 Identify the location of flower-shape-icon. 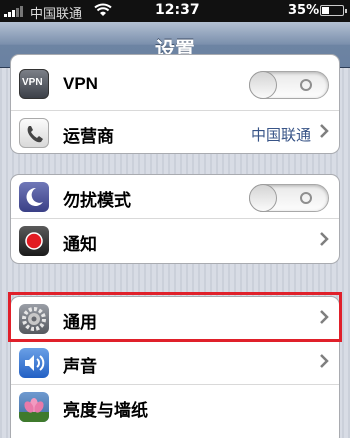
(34, 410).